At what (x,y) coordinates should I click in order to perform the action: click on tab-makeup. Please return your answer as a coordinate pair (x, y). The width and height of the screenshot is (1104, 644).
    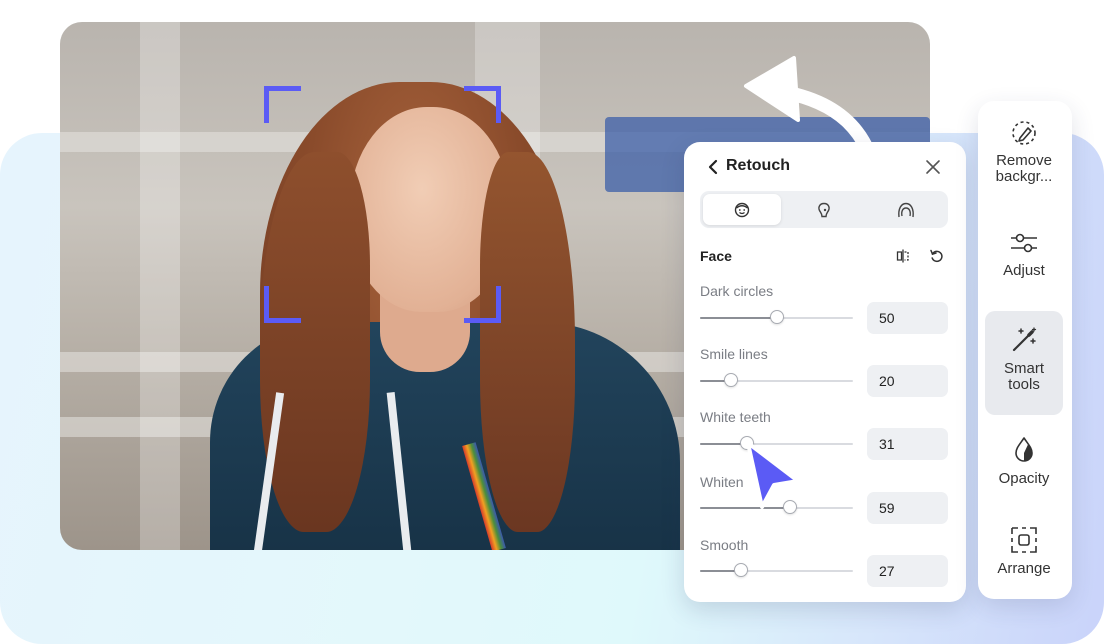
    Looking at the image, I should click on (824, 209).